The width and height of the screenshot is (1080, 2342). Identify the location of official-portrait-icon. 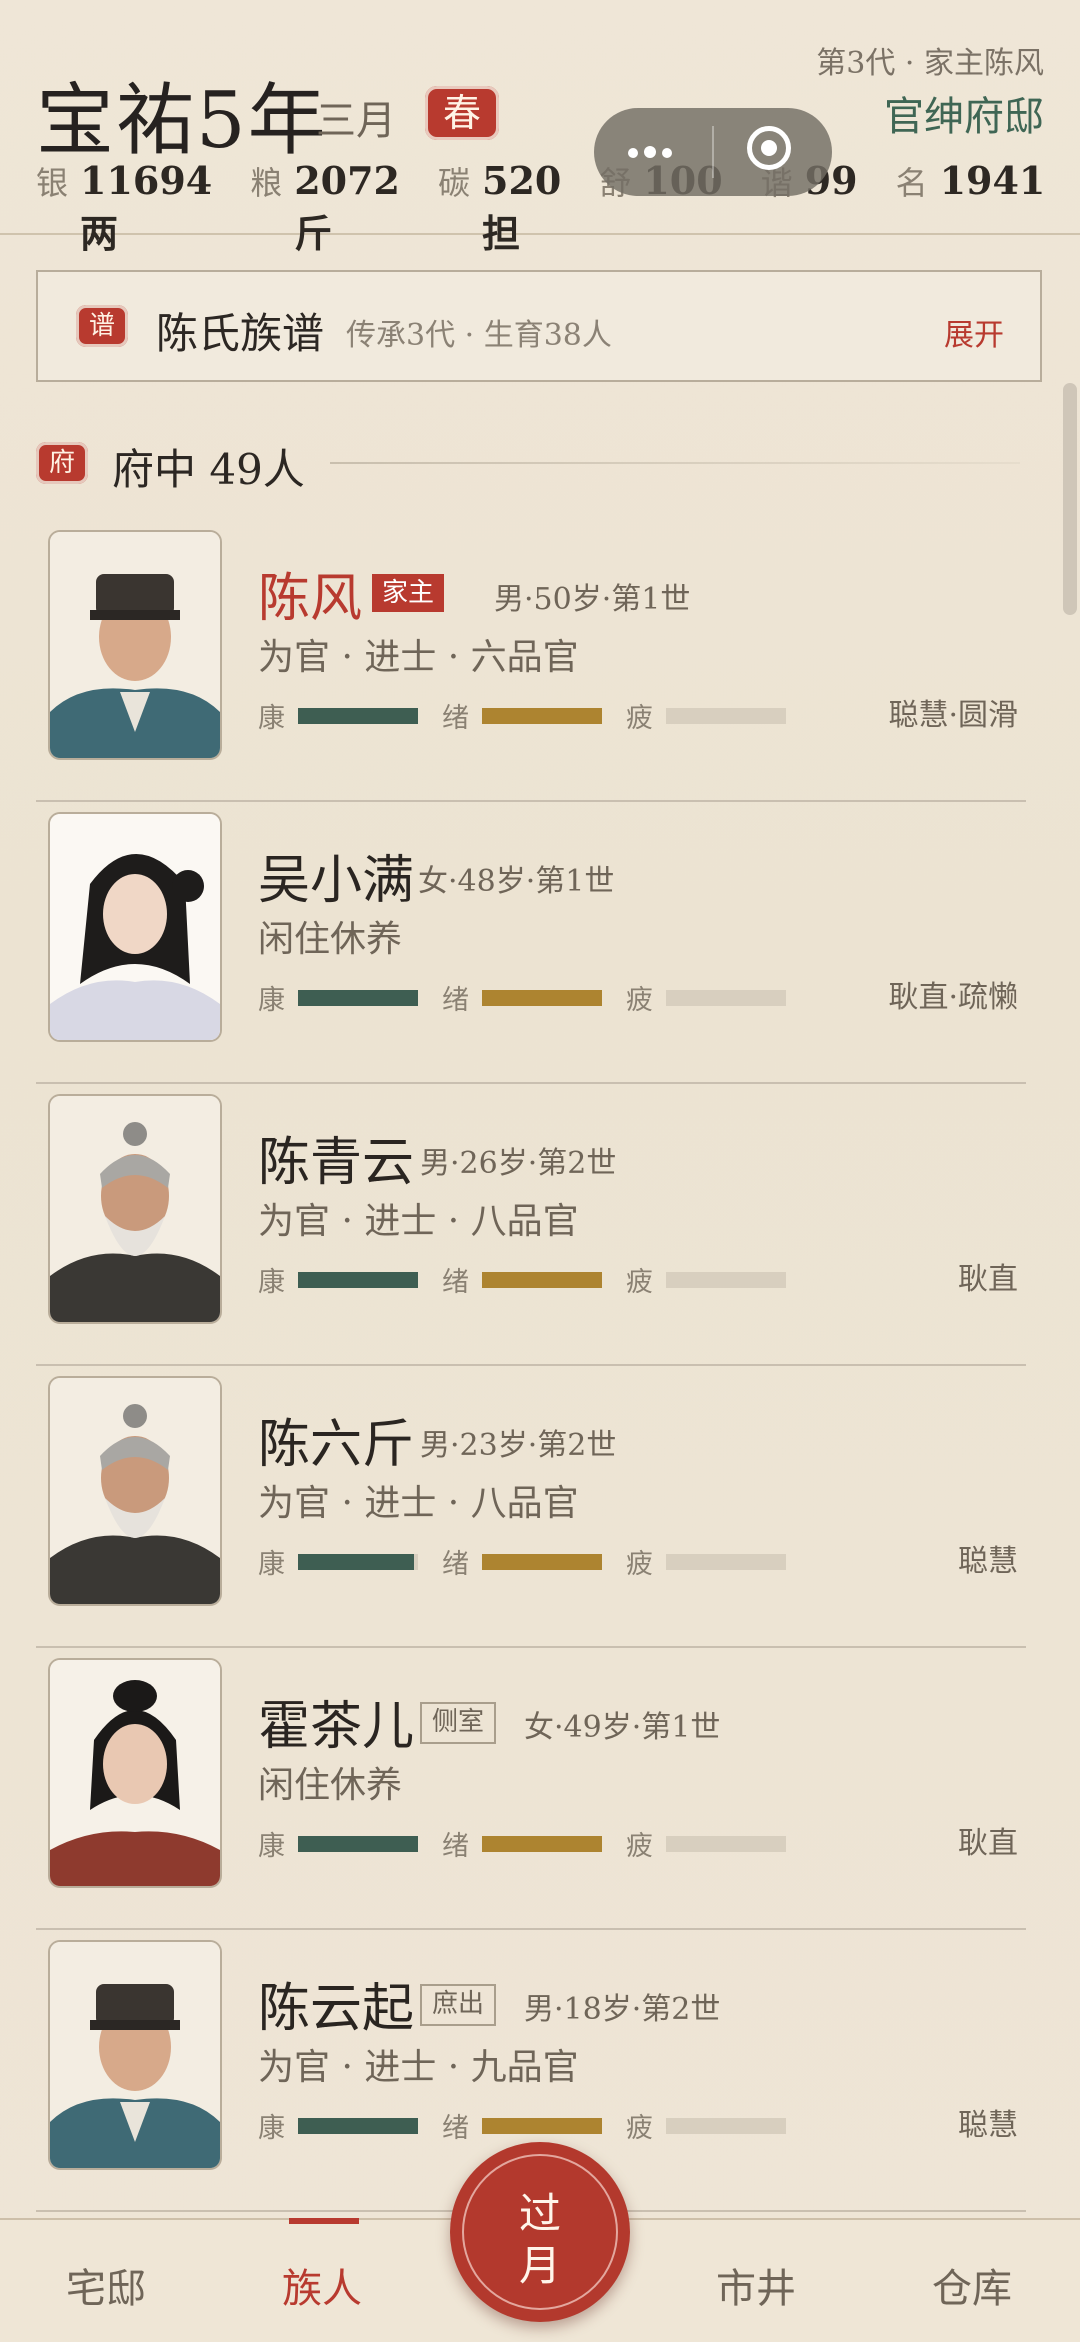
(135, 645).